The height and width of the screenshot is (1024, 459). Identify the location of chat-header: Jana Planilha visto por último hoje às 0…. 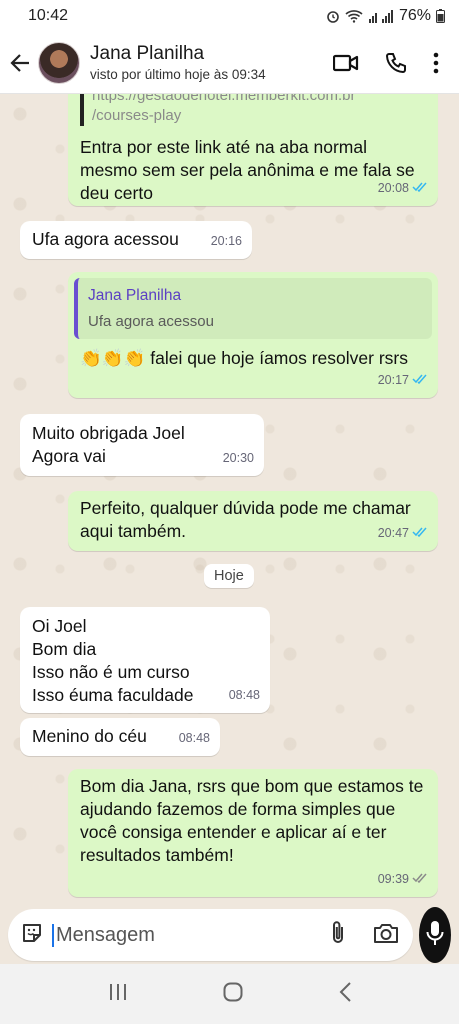
(229, 63).